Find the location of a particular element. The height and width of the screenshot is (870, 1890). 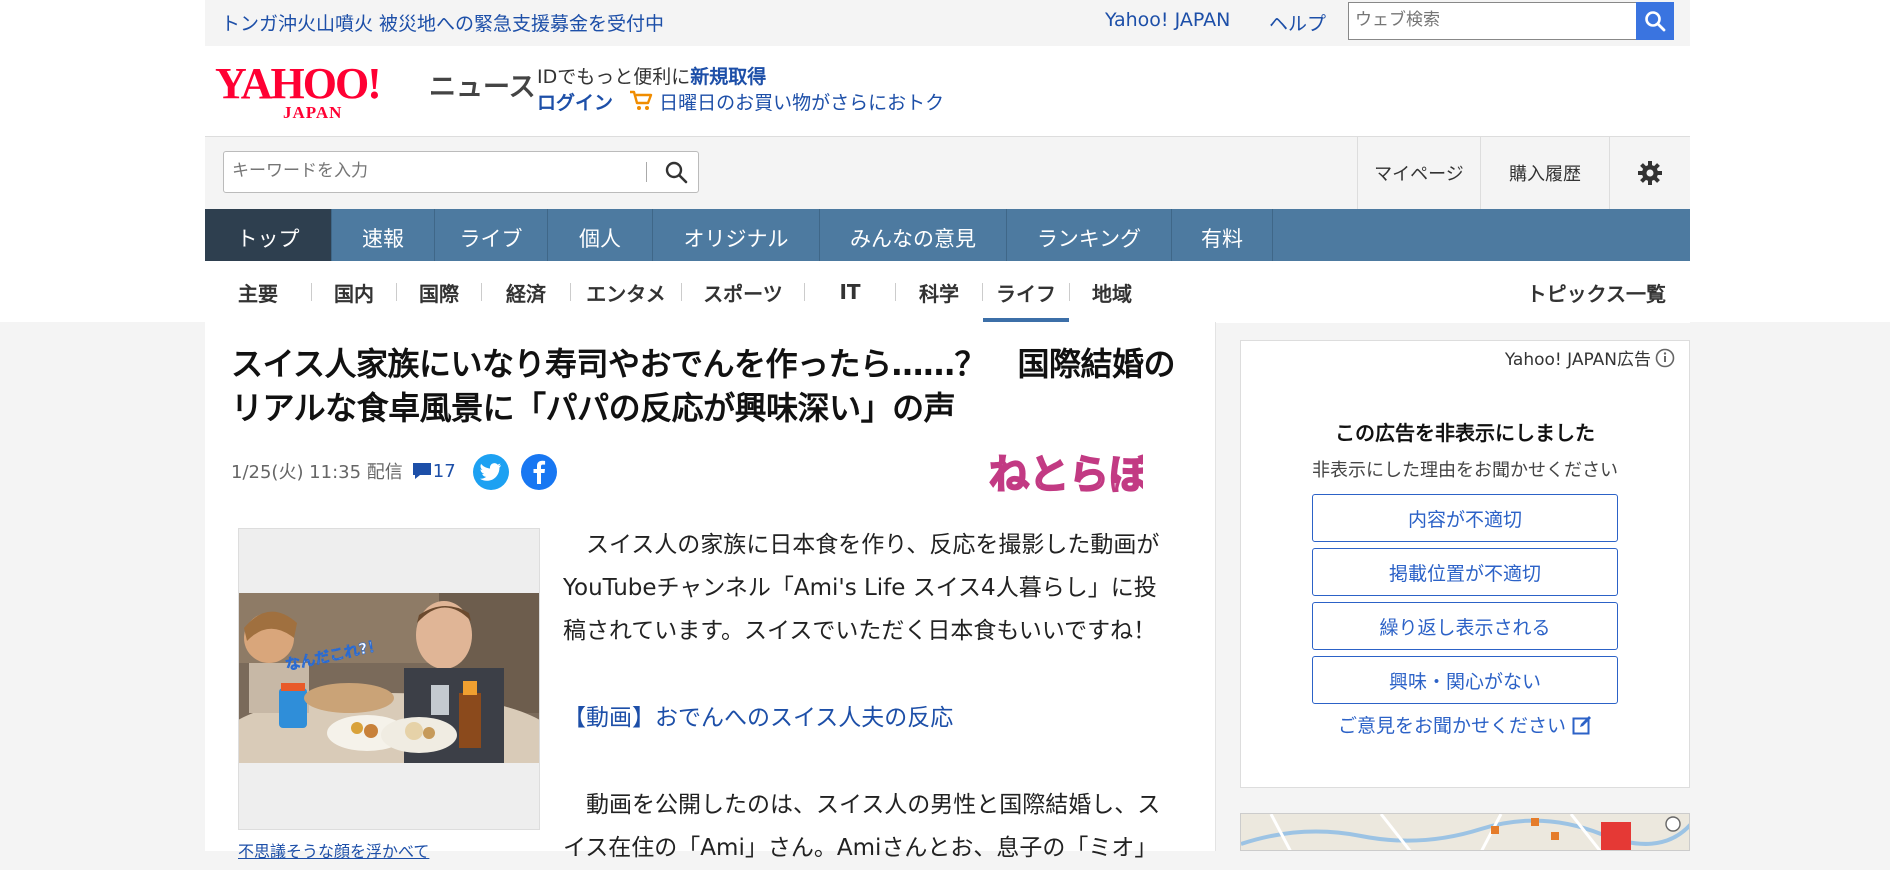

category-it-label: IT is located at coordinates (850, 292).